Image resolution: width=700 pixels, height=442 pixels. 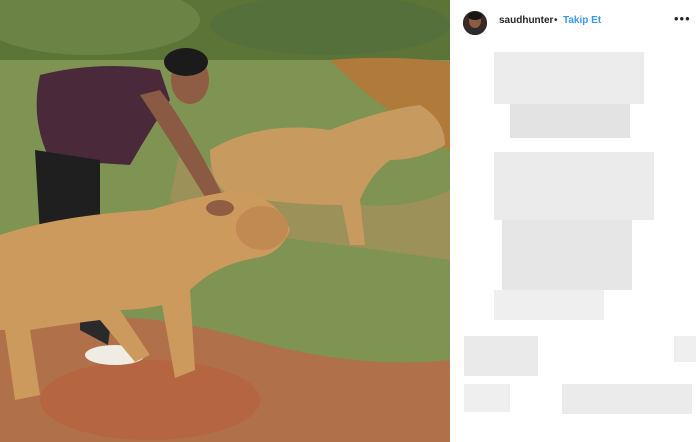 I want to click on lioness-head, so click(x=262, y=228).